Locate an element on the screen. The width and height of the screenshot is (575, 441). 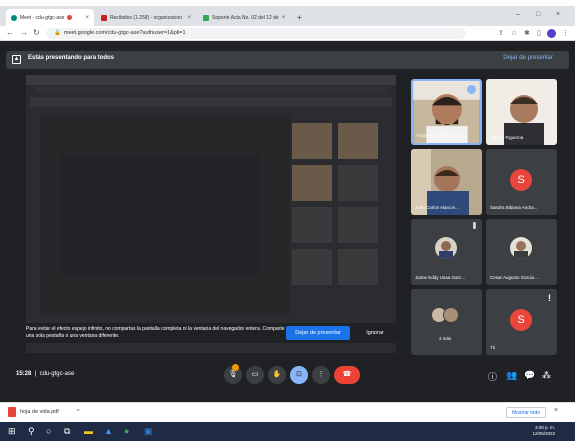
info-icon: ⓘ is located at coordinates (492, 376).